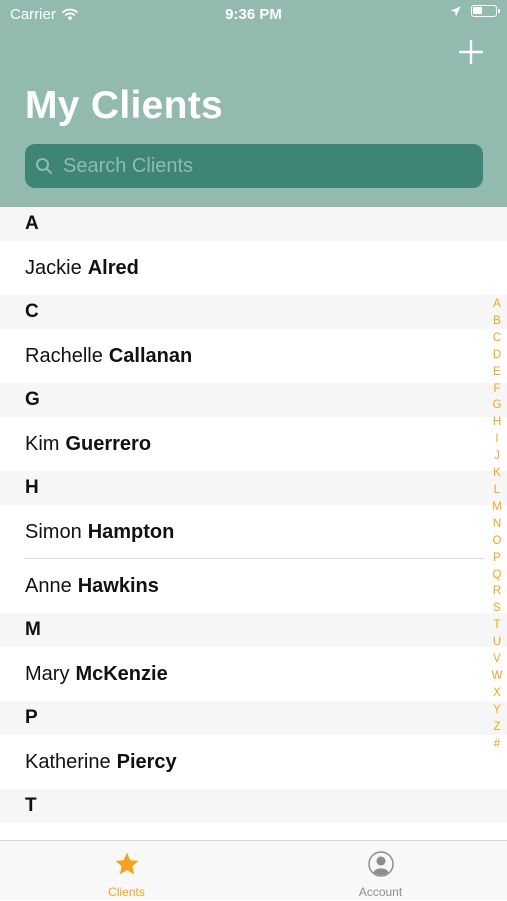 Image resolution: width=507 pixels, height=901 pixels. I want to click on client-row: Kim Guerrero, so click(253, 444).